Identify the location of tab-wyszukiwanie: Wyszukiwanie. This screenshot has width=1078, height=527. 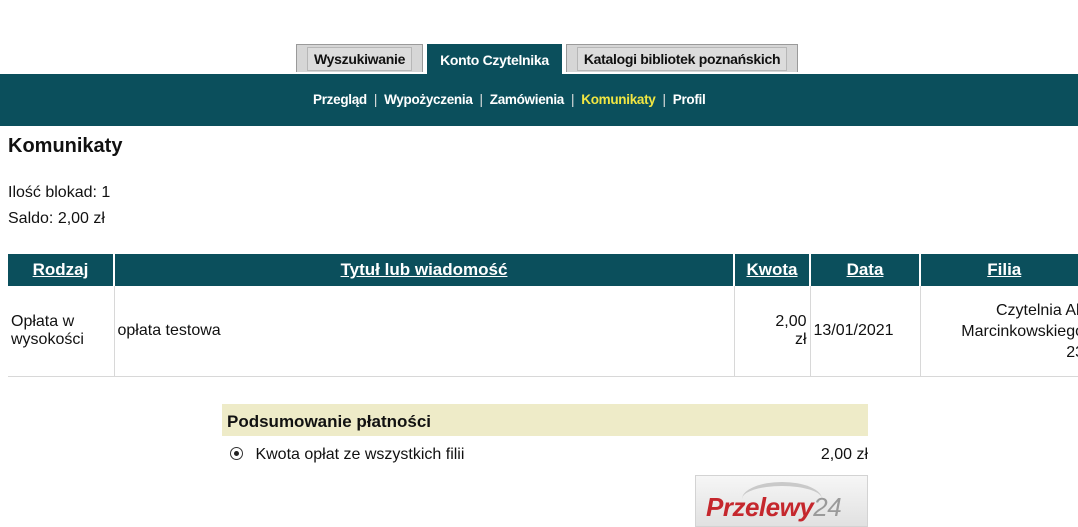
(360, 58).